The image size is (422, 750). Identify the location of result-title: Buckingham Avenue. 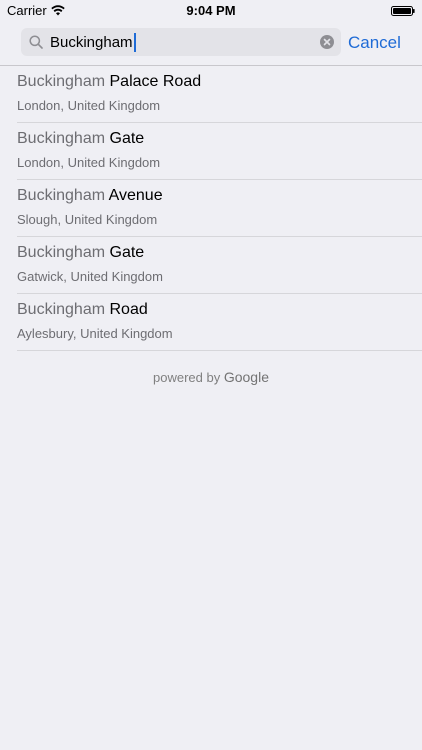
(90, 196).